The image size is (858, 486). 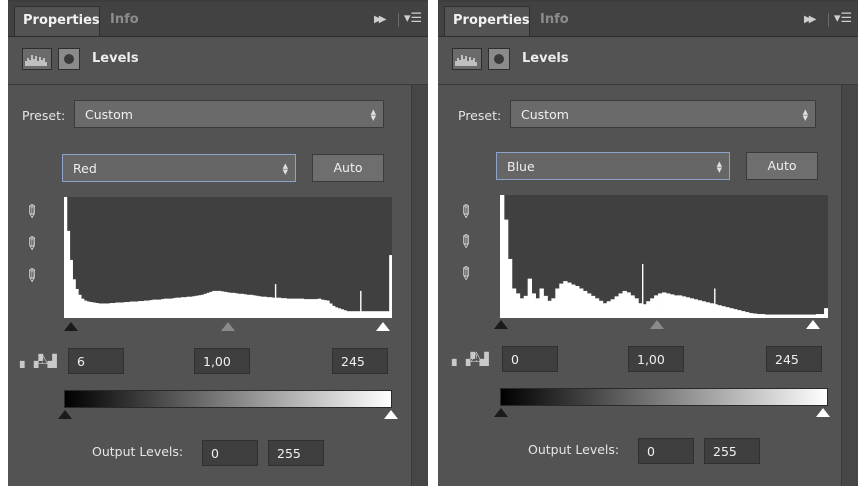 What do you see at coordinates (613, 166) in the screenshot?
I see `channel-select: Blue ▲ ▼` at bounding box center [613, 166].